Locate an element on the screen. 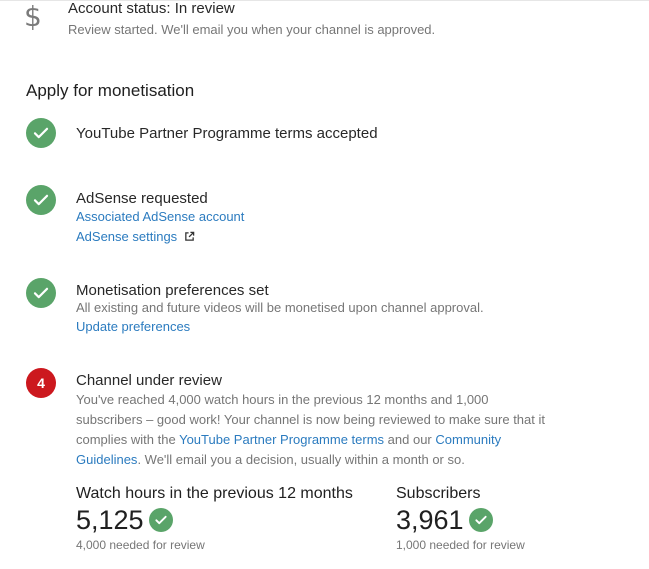 The width and height of the screenshot is (649, 569). subscribers-label: Subscribers is located at coordinates (438, 493).